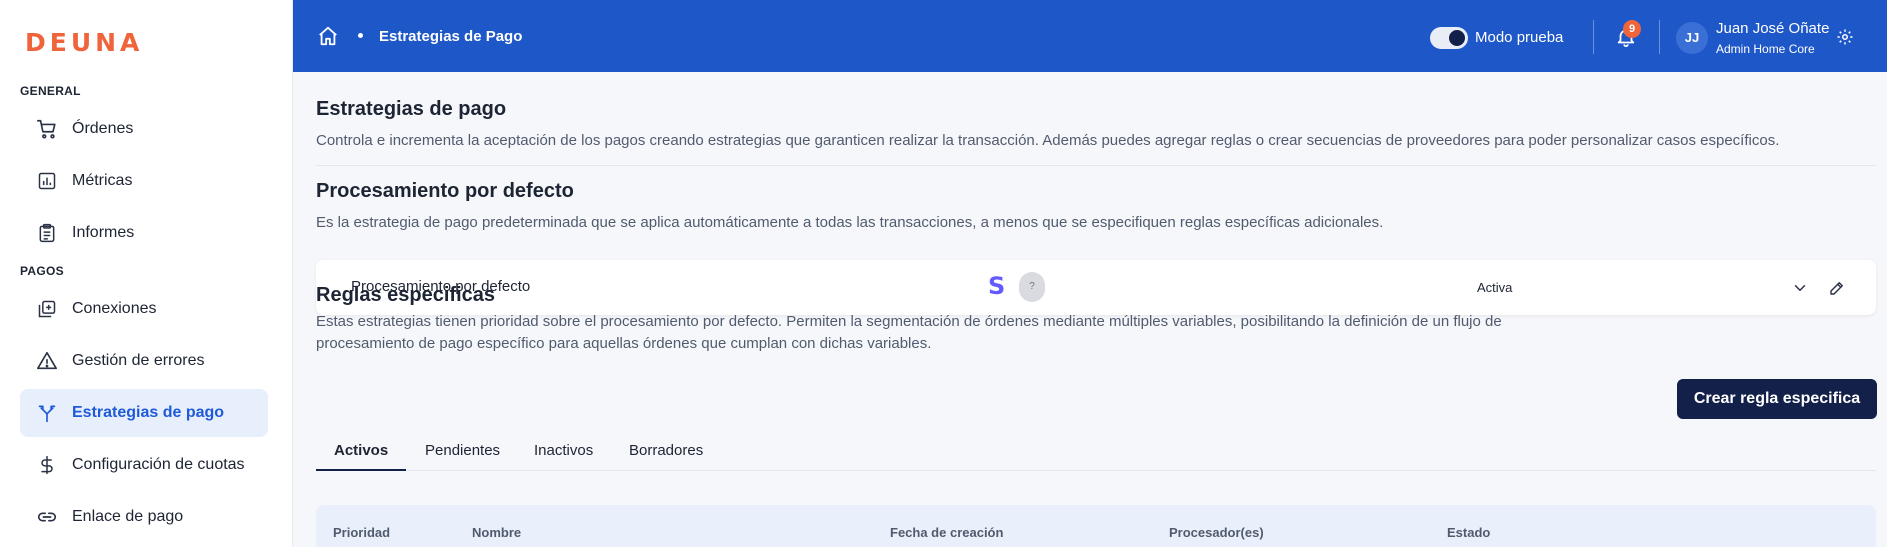 The width and height of the screenshot is (1887, 547). I want to click on notification-badge: 9, so click(1632, 29).